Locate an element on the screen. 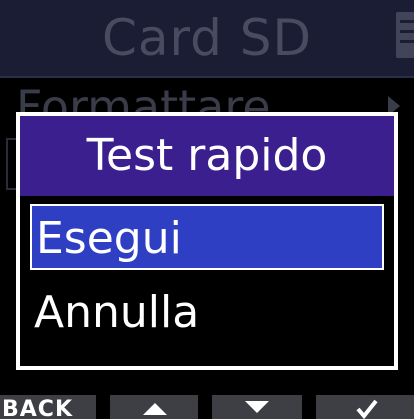  screen-title: Card SD is located at coordinates (207, 38).